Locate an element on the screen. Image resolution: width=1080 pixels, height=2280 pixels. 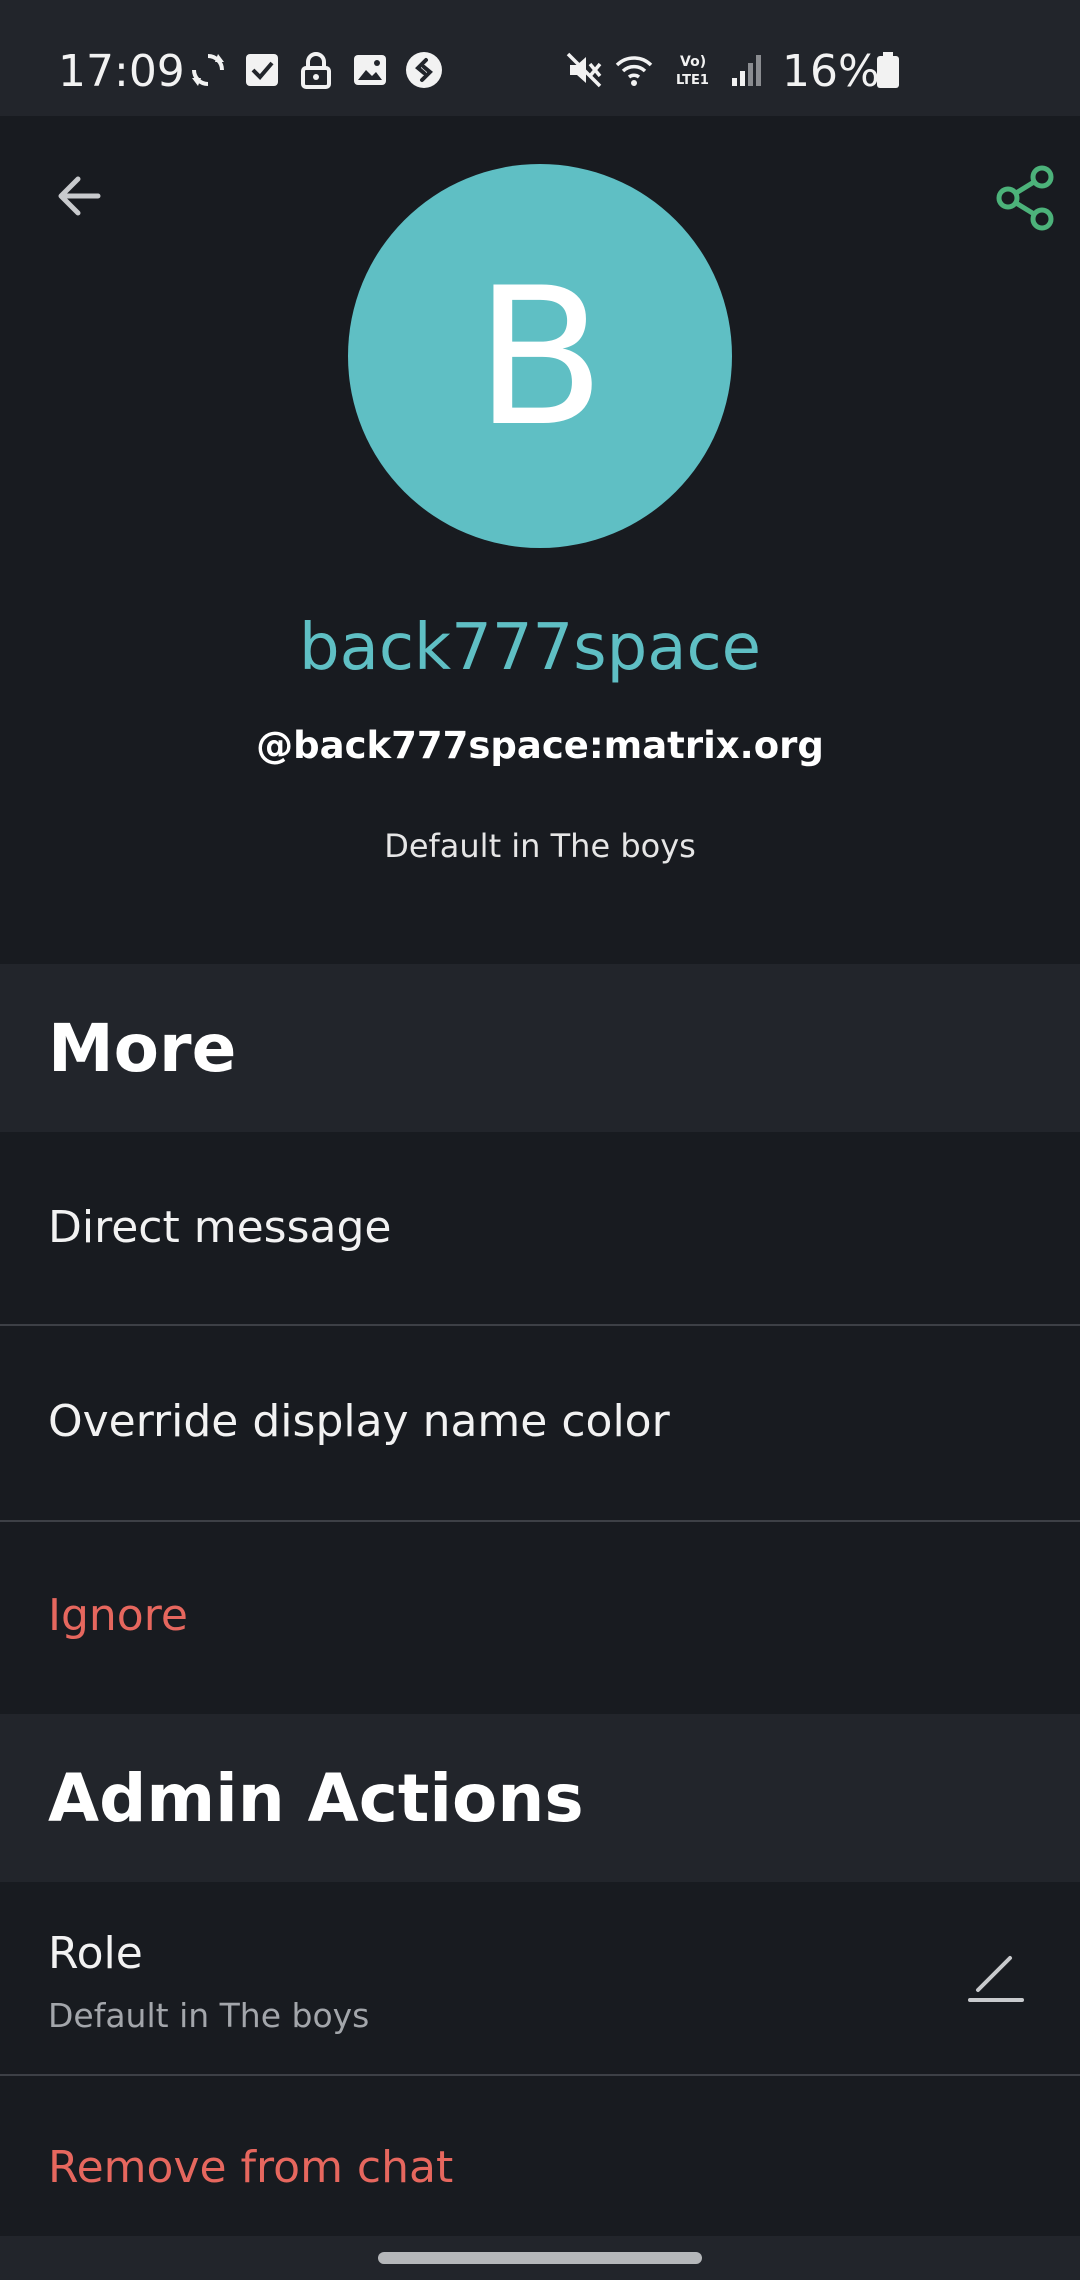
role-row: Role Default in The boys is located at coordinates (540, 1978).